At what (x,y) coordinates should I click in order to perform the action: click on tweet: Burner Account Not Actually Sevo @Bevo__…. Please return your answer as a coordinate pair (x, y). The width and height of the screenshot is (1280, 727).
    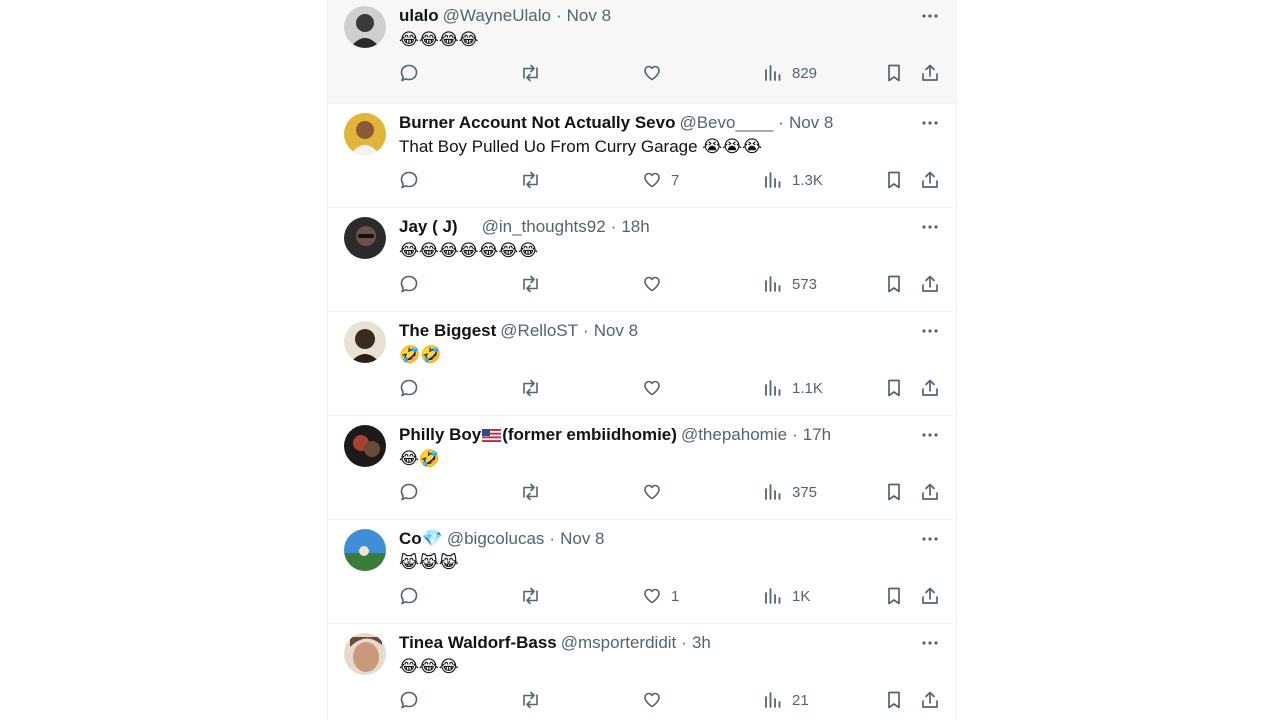
    Looking at the image, I should click on (642, 156).